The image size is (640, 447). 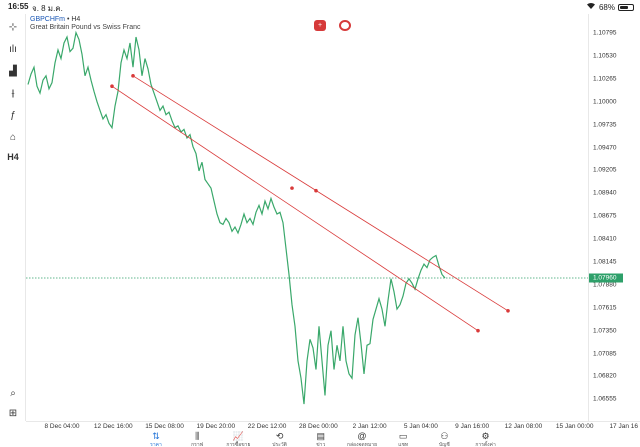 I want to click on price-tick-label: 1.06555, so click(x=605, y=399).